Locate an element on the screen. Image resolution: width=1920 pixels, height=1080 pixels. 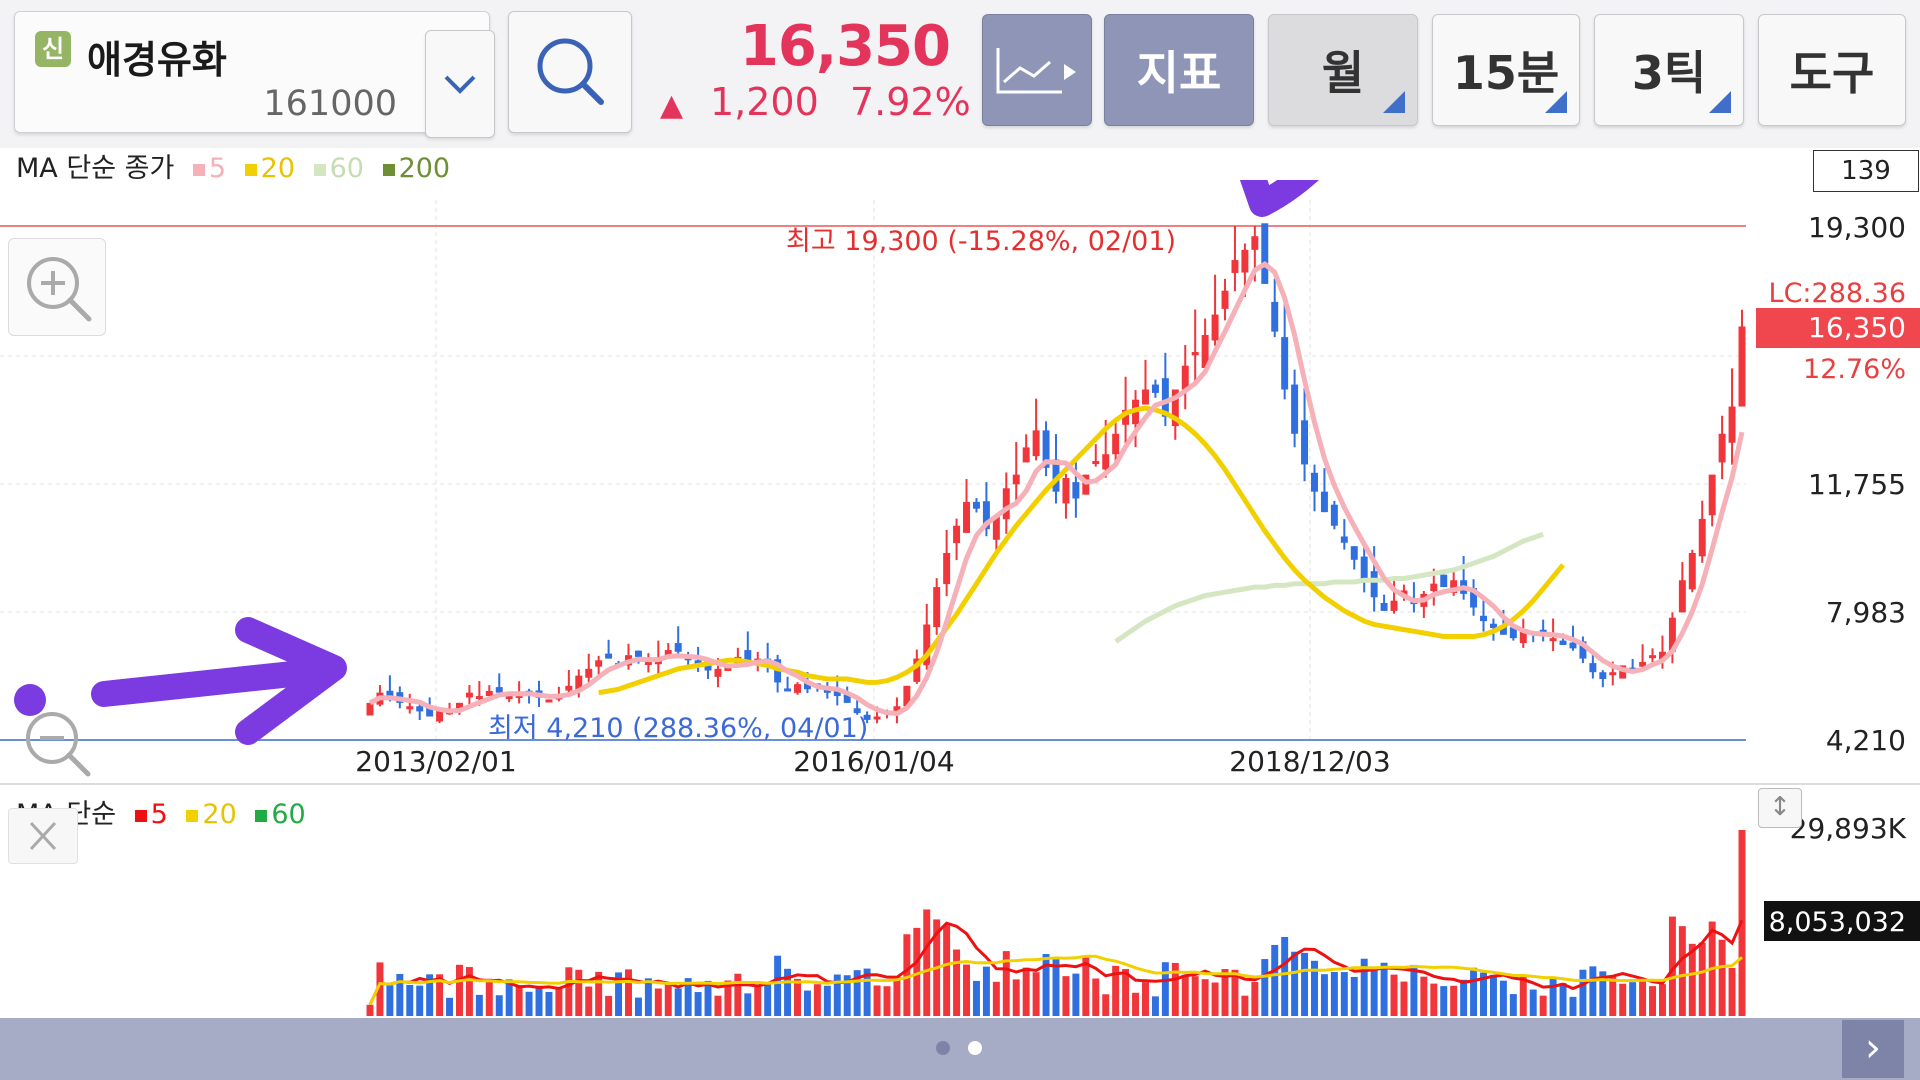
price-change-percent: 7.92% is located at coordinates (910, 102).